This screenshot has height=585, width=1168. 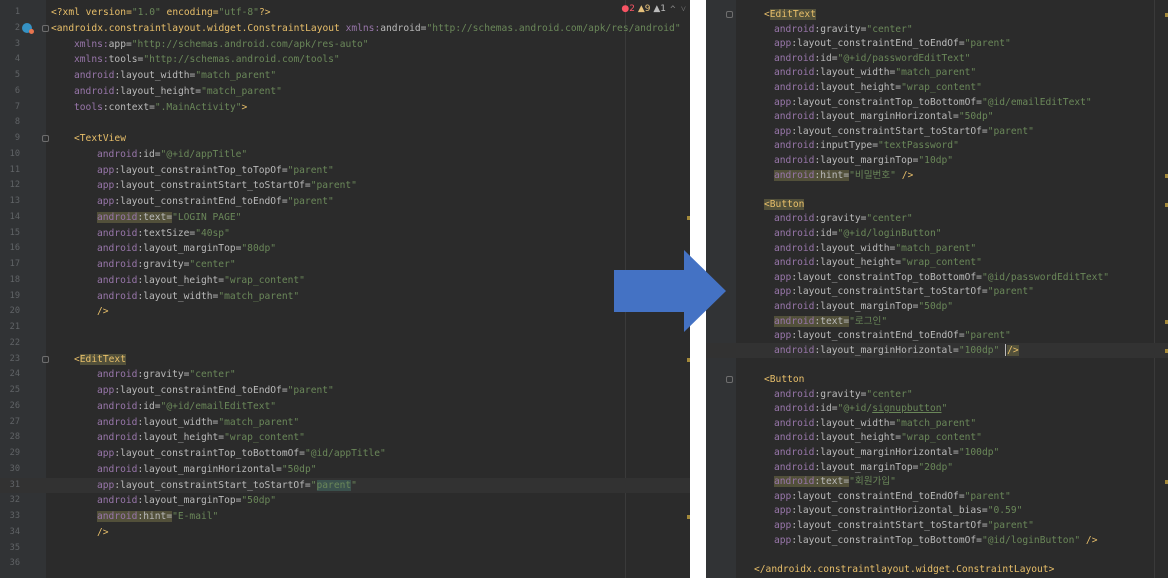 What do you see at coordinates (937, 409) in the screenshot?
I see `code-line: android:id="@+id/signupbutton"` at bounding box center [937, 409].